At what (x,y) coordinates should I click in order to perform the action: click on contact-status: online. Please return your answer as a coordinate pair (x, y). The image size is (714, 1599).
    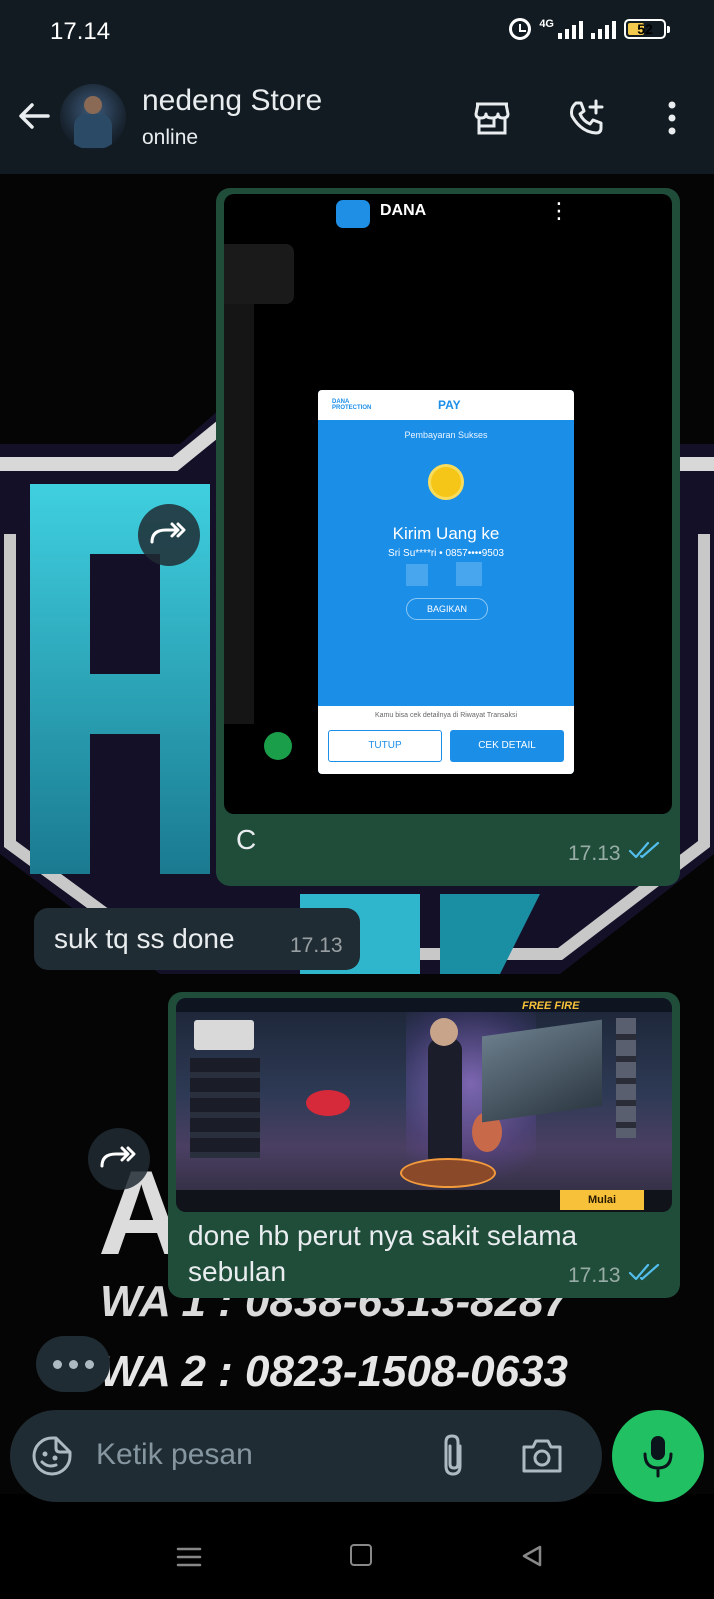
    Looking at the image, I should click on (170, 137).